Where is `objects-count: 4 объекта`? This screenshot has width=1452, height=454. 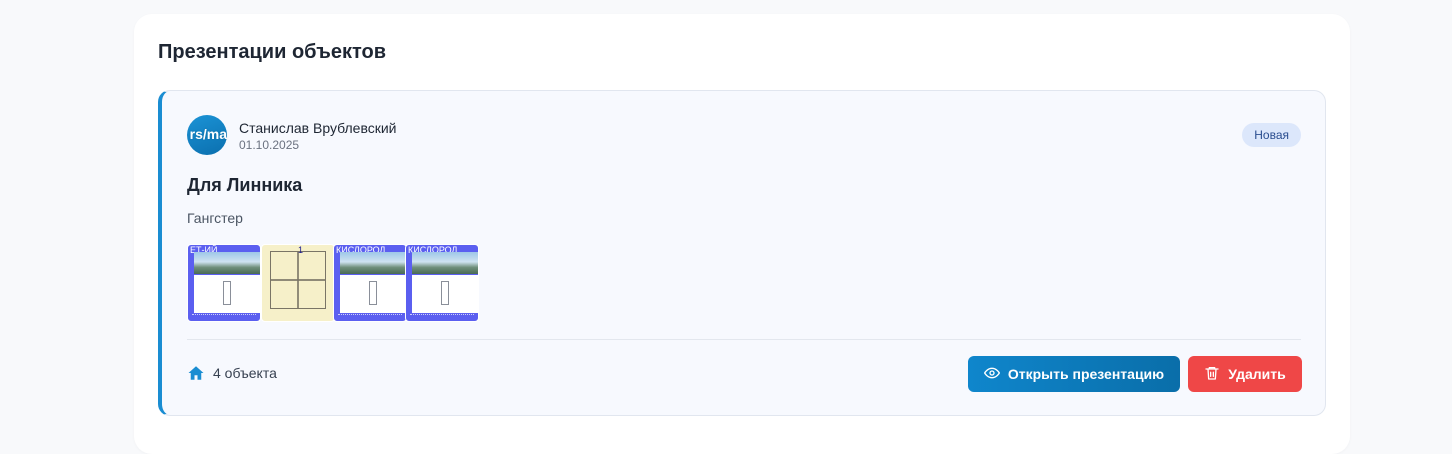
objects-count: 4 объекта is located at coordinates (232, 373).